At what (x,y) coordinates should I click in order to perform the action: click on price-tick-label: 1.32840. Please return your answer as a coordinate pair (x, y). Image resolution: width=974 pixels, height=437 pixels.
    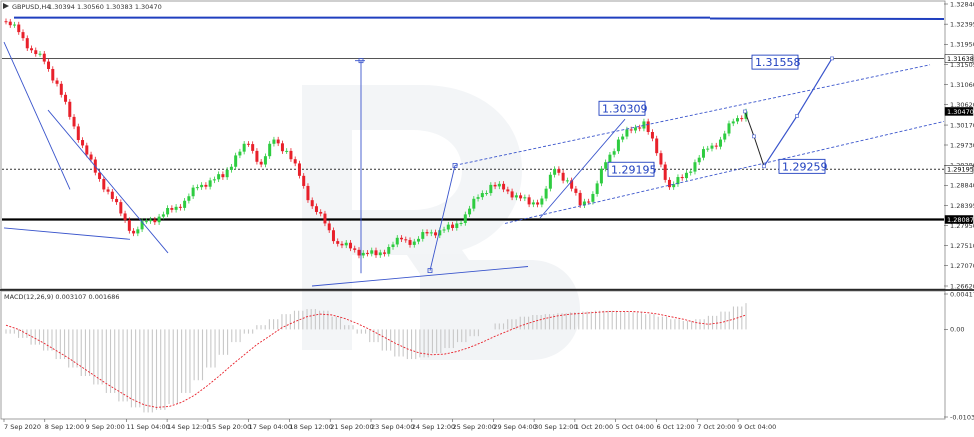
    Looking at the image, I should click on (962, 4).